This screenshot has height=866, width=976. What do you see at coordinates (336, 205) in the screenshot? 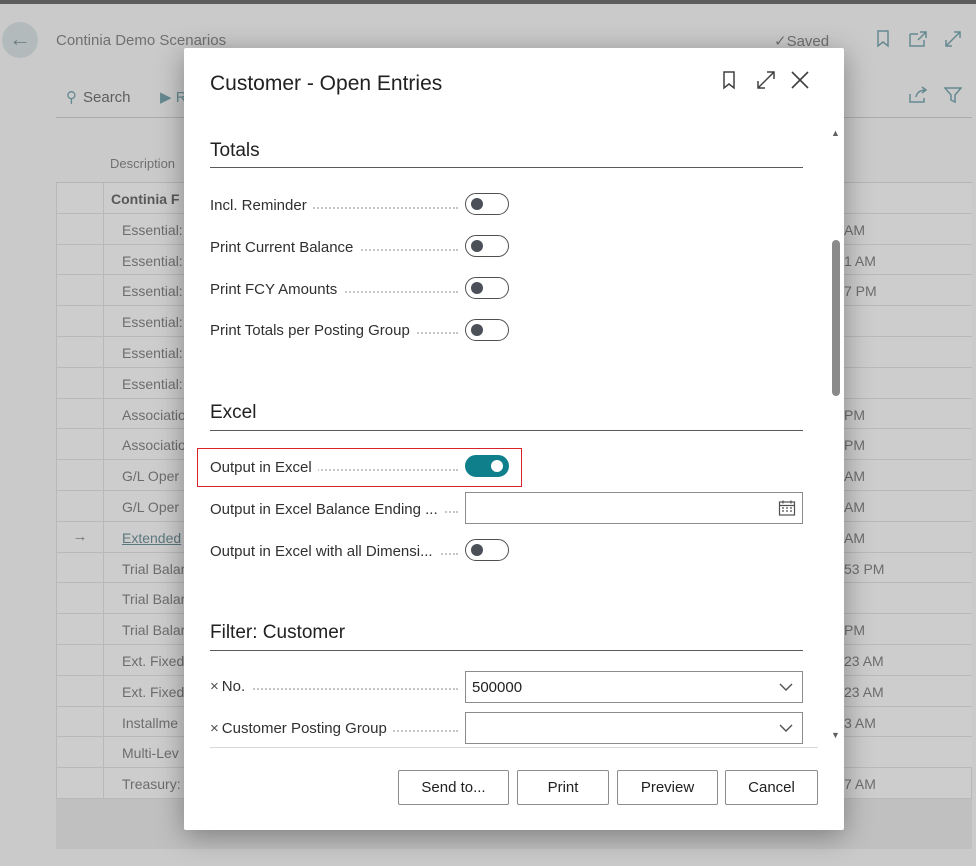
I see `field-label-incl-reminder: Incl. Reminder` at bounding box center [336, 205].